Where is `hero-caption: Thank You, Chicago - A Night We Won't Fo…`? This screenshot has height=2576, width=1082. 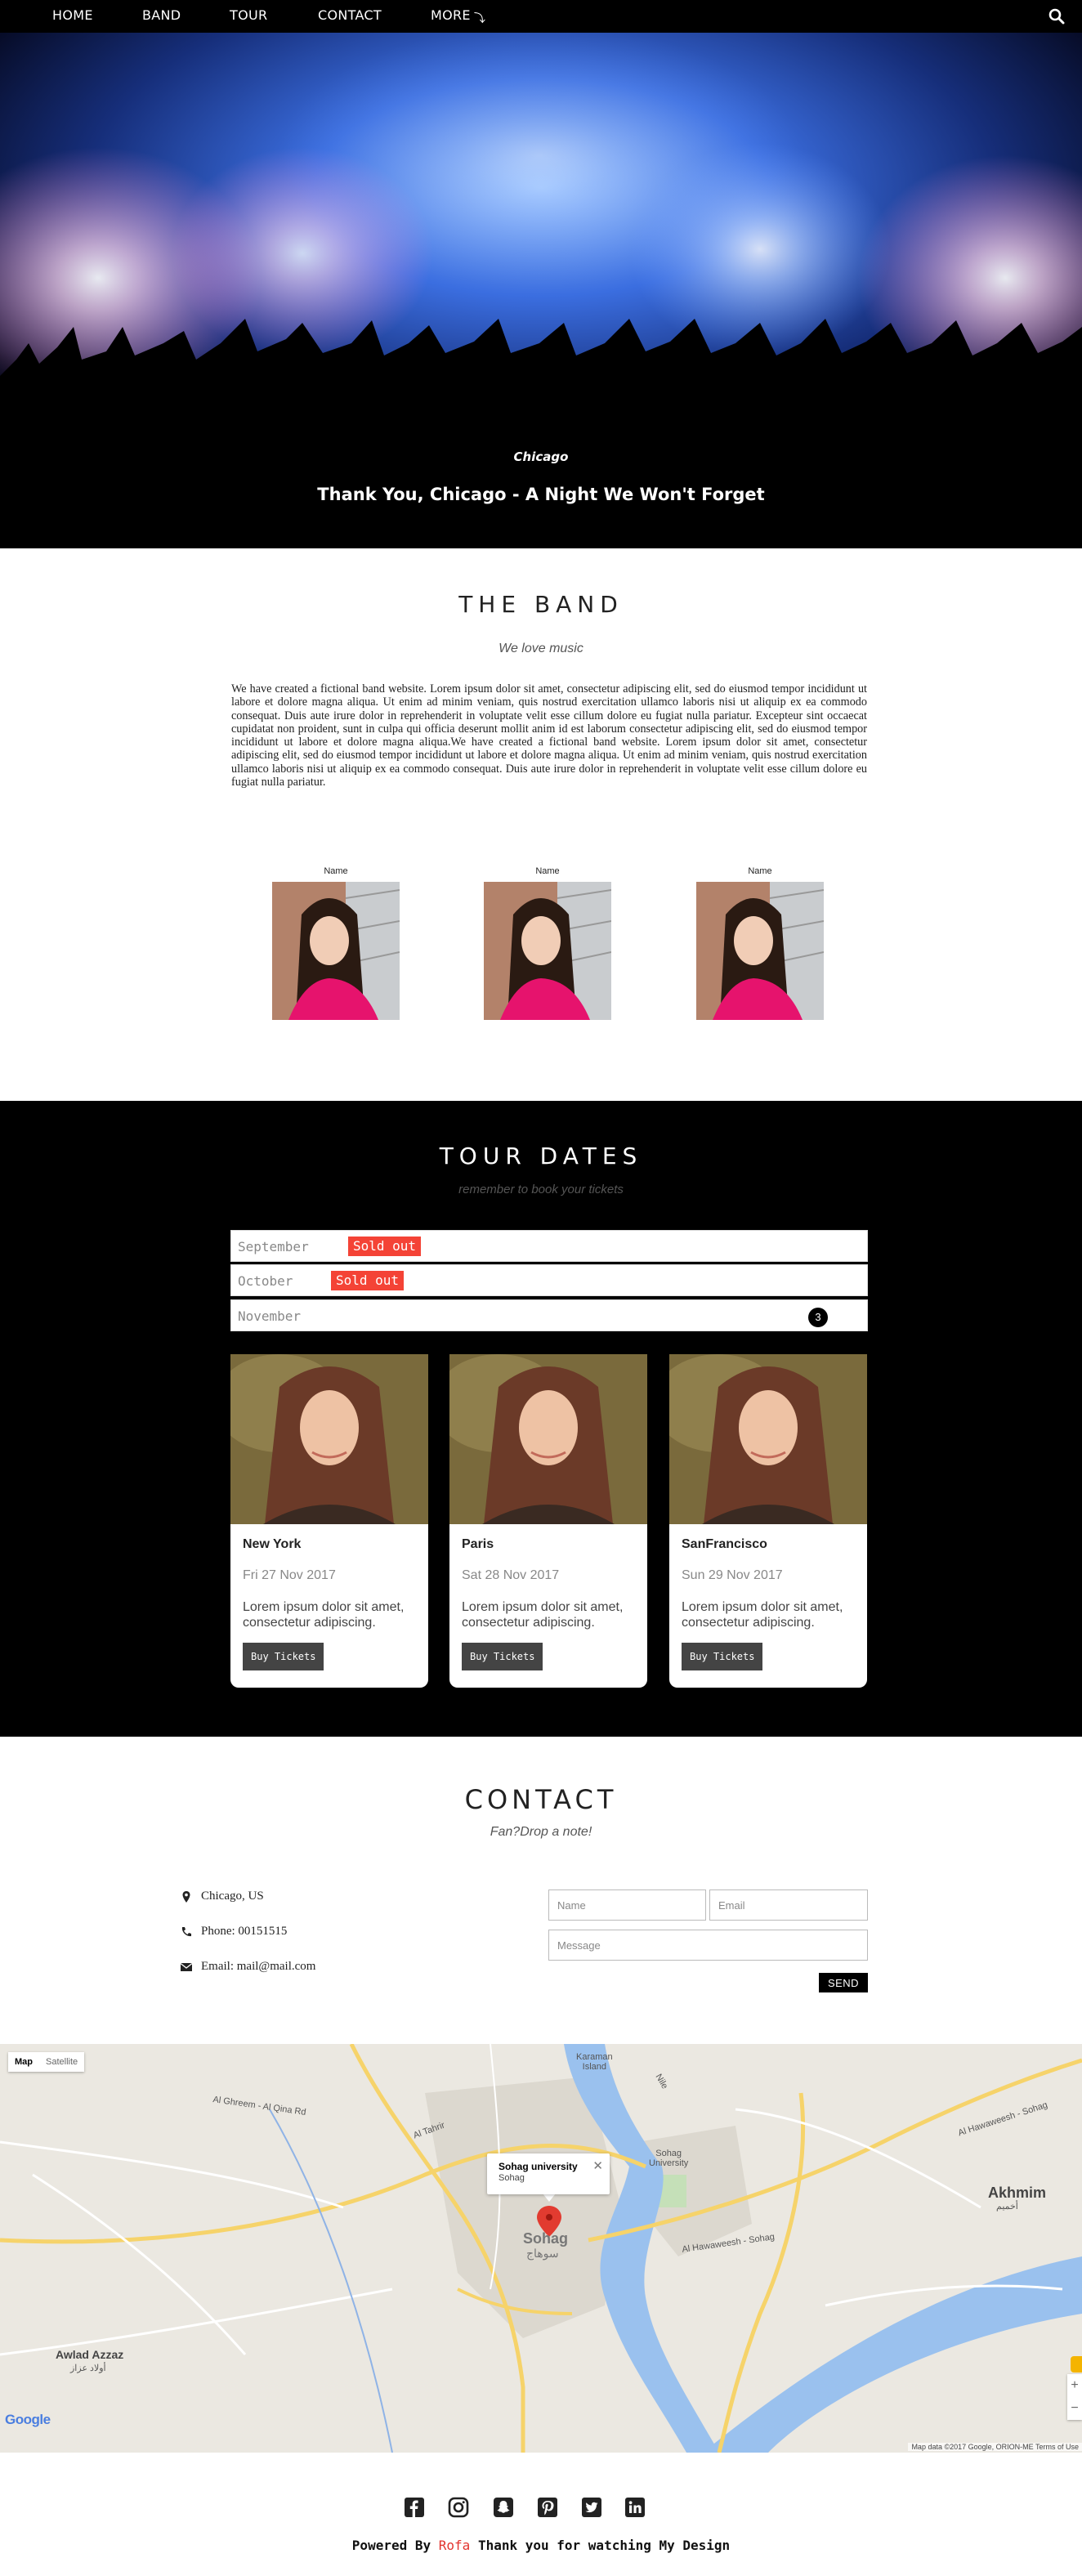
hero-caption: Thank You, Chicago - A Night We Won't Fo… is located at coordinates (541, 494).